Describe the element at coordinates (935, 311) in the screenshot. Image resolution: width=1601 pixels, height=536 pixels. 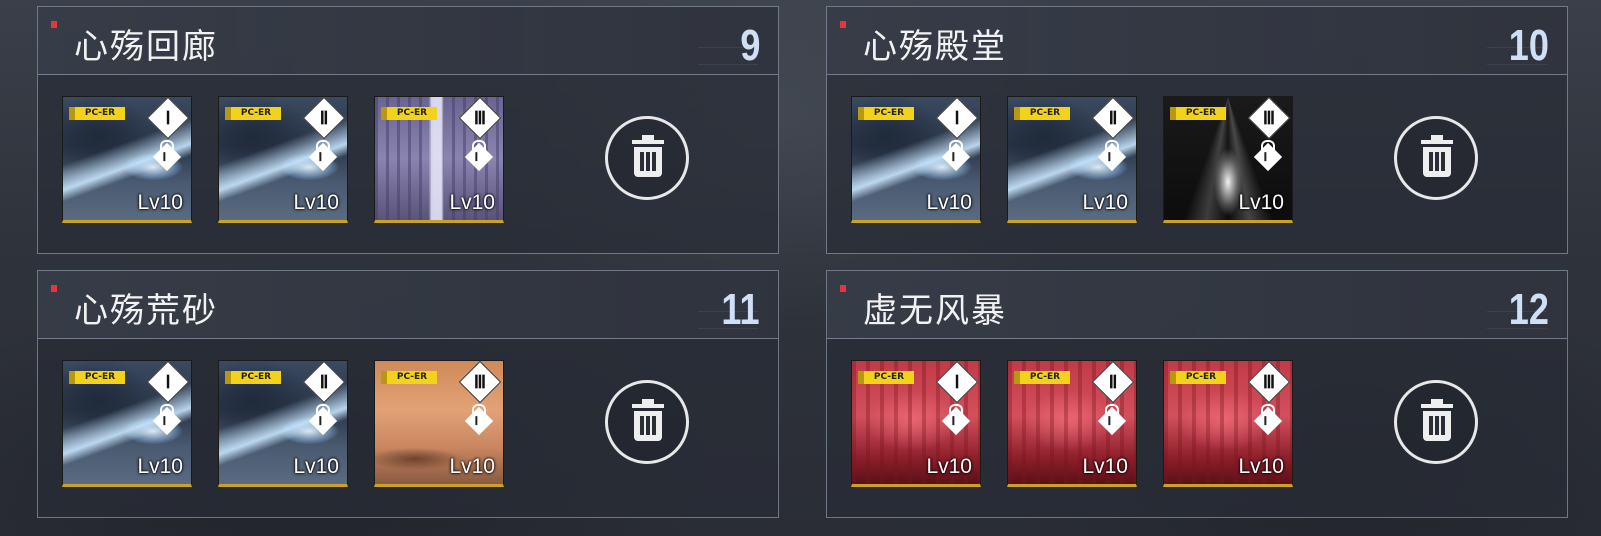
I see `panel-title: 虚无风暴` at that location.